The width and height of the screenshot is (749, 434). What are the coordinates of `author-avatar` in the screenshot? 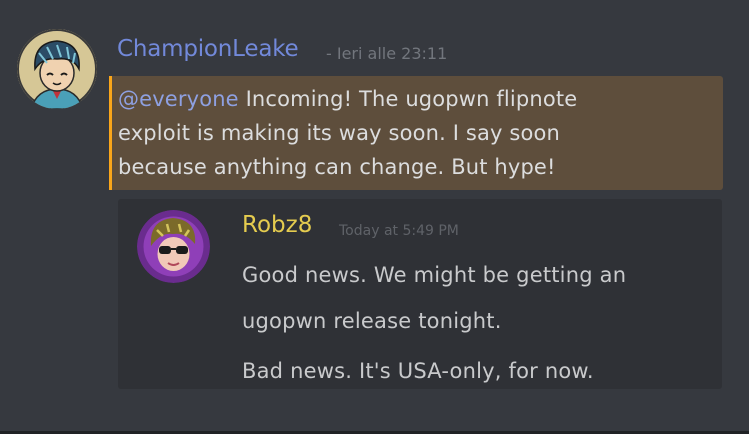 It's located at (57, 69).